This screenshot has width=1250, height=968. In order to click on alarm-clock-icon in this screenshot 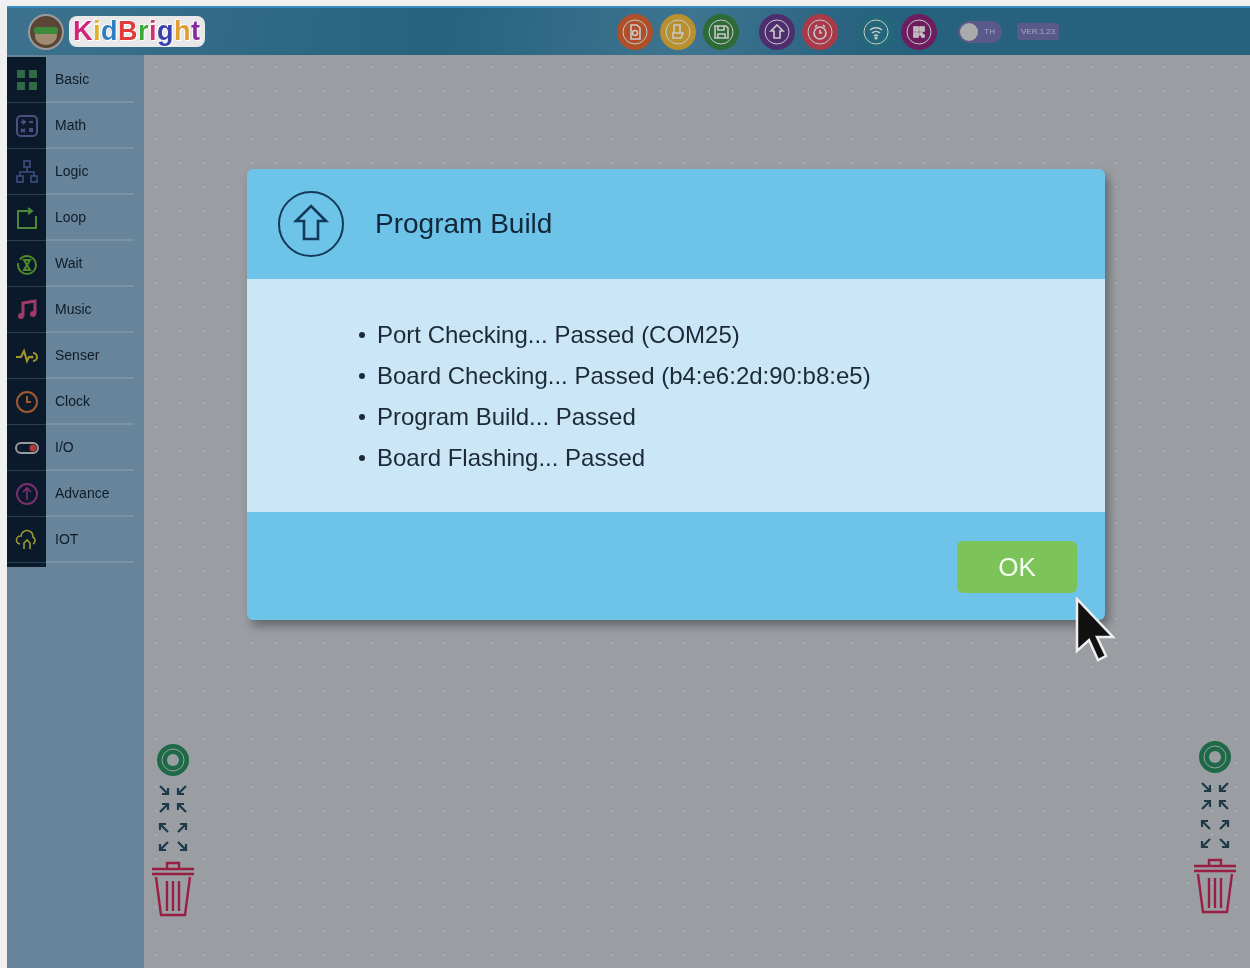, I will do `click(820, 31)`.